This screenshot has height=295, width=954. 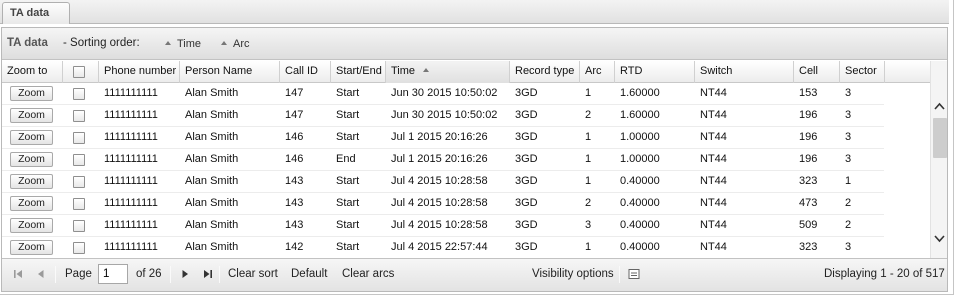 I want to click on displaying-count: Displaying 1 - 20 of 517, so click(x=884, y=274).